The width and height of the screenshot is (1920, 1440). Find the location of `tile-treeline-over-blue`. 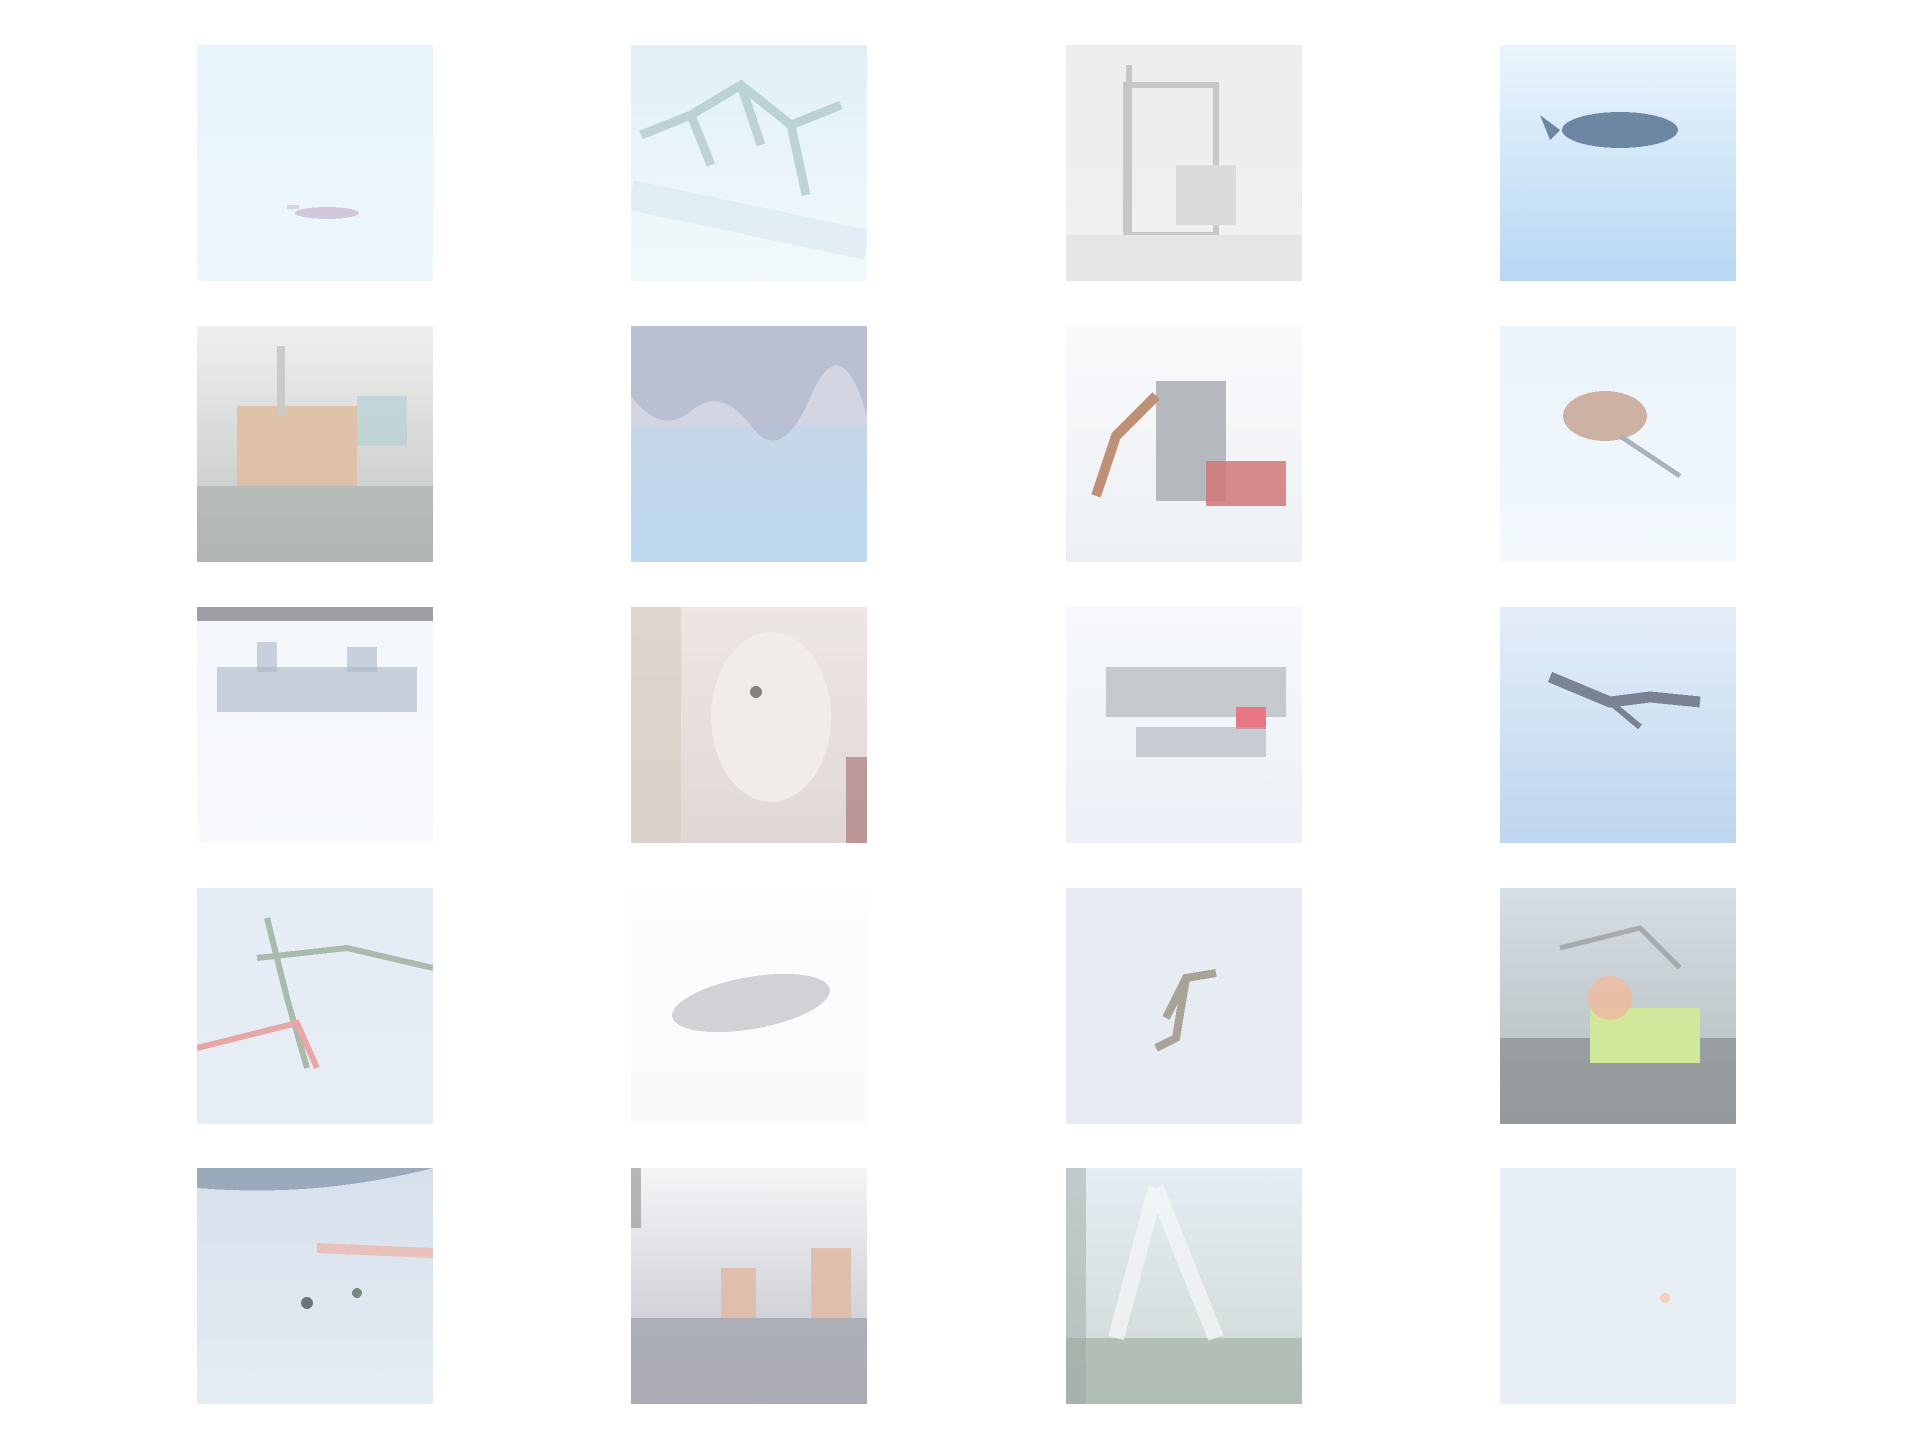

tile-treeline-over-blue is located at coordinates (749, 444).